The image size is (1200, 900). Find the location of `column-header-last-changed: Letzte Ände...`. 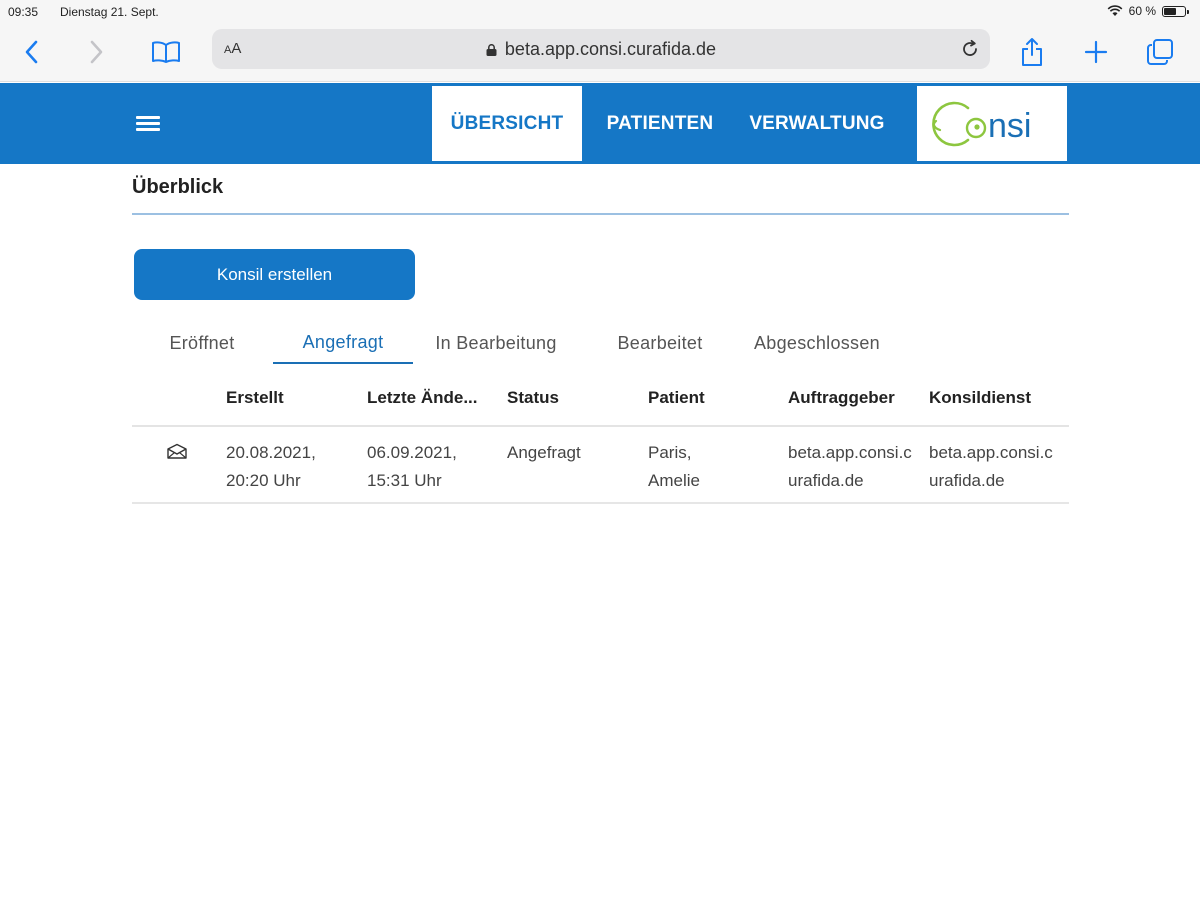

column-header-last-changed: Letzte Ände... is located at coordinates (422, 398).